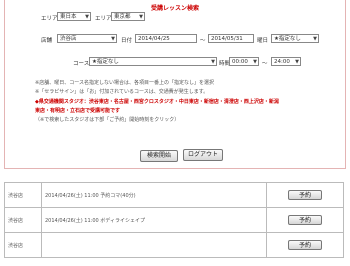 Image resolution: width=350 pixels, height=266 pixels. Describe the element at coordinates (107, 120) in the screenshot. I see `note-line: （※で検索したスタジオは下部「ご予約」開始時刻をクリック）` at that location.